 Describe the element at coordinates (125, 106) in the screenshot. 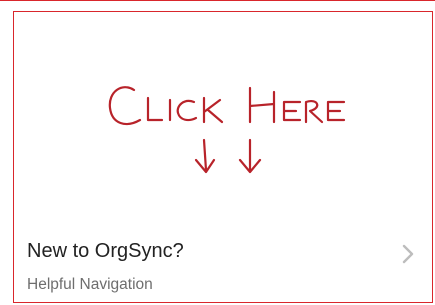

I see `handwritten-letter-c` at that location.